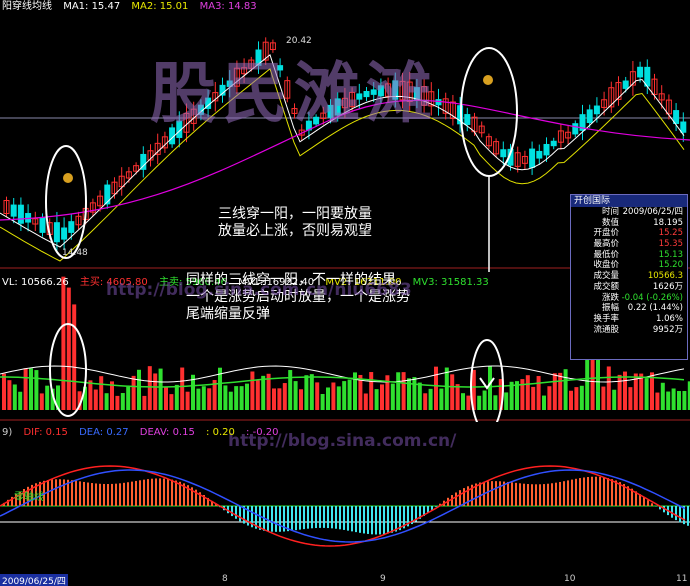 This screenshot has height=586, width=690. What do you see at coordinates (670, 244) in the screenshot?
I see `info-value: 15.35` at bounding box center [670, 244].